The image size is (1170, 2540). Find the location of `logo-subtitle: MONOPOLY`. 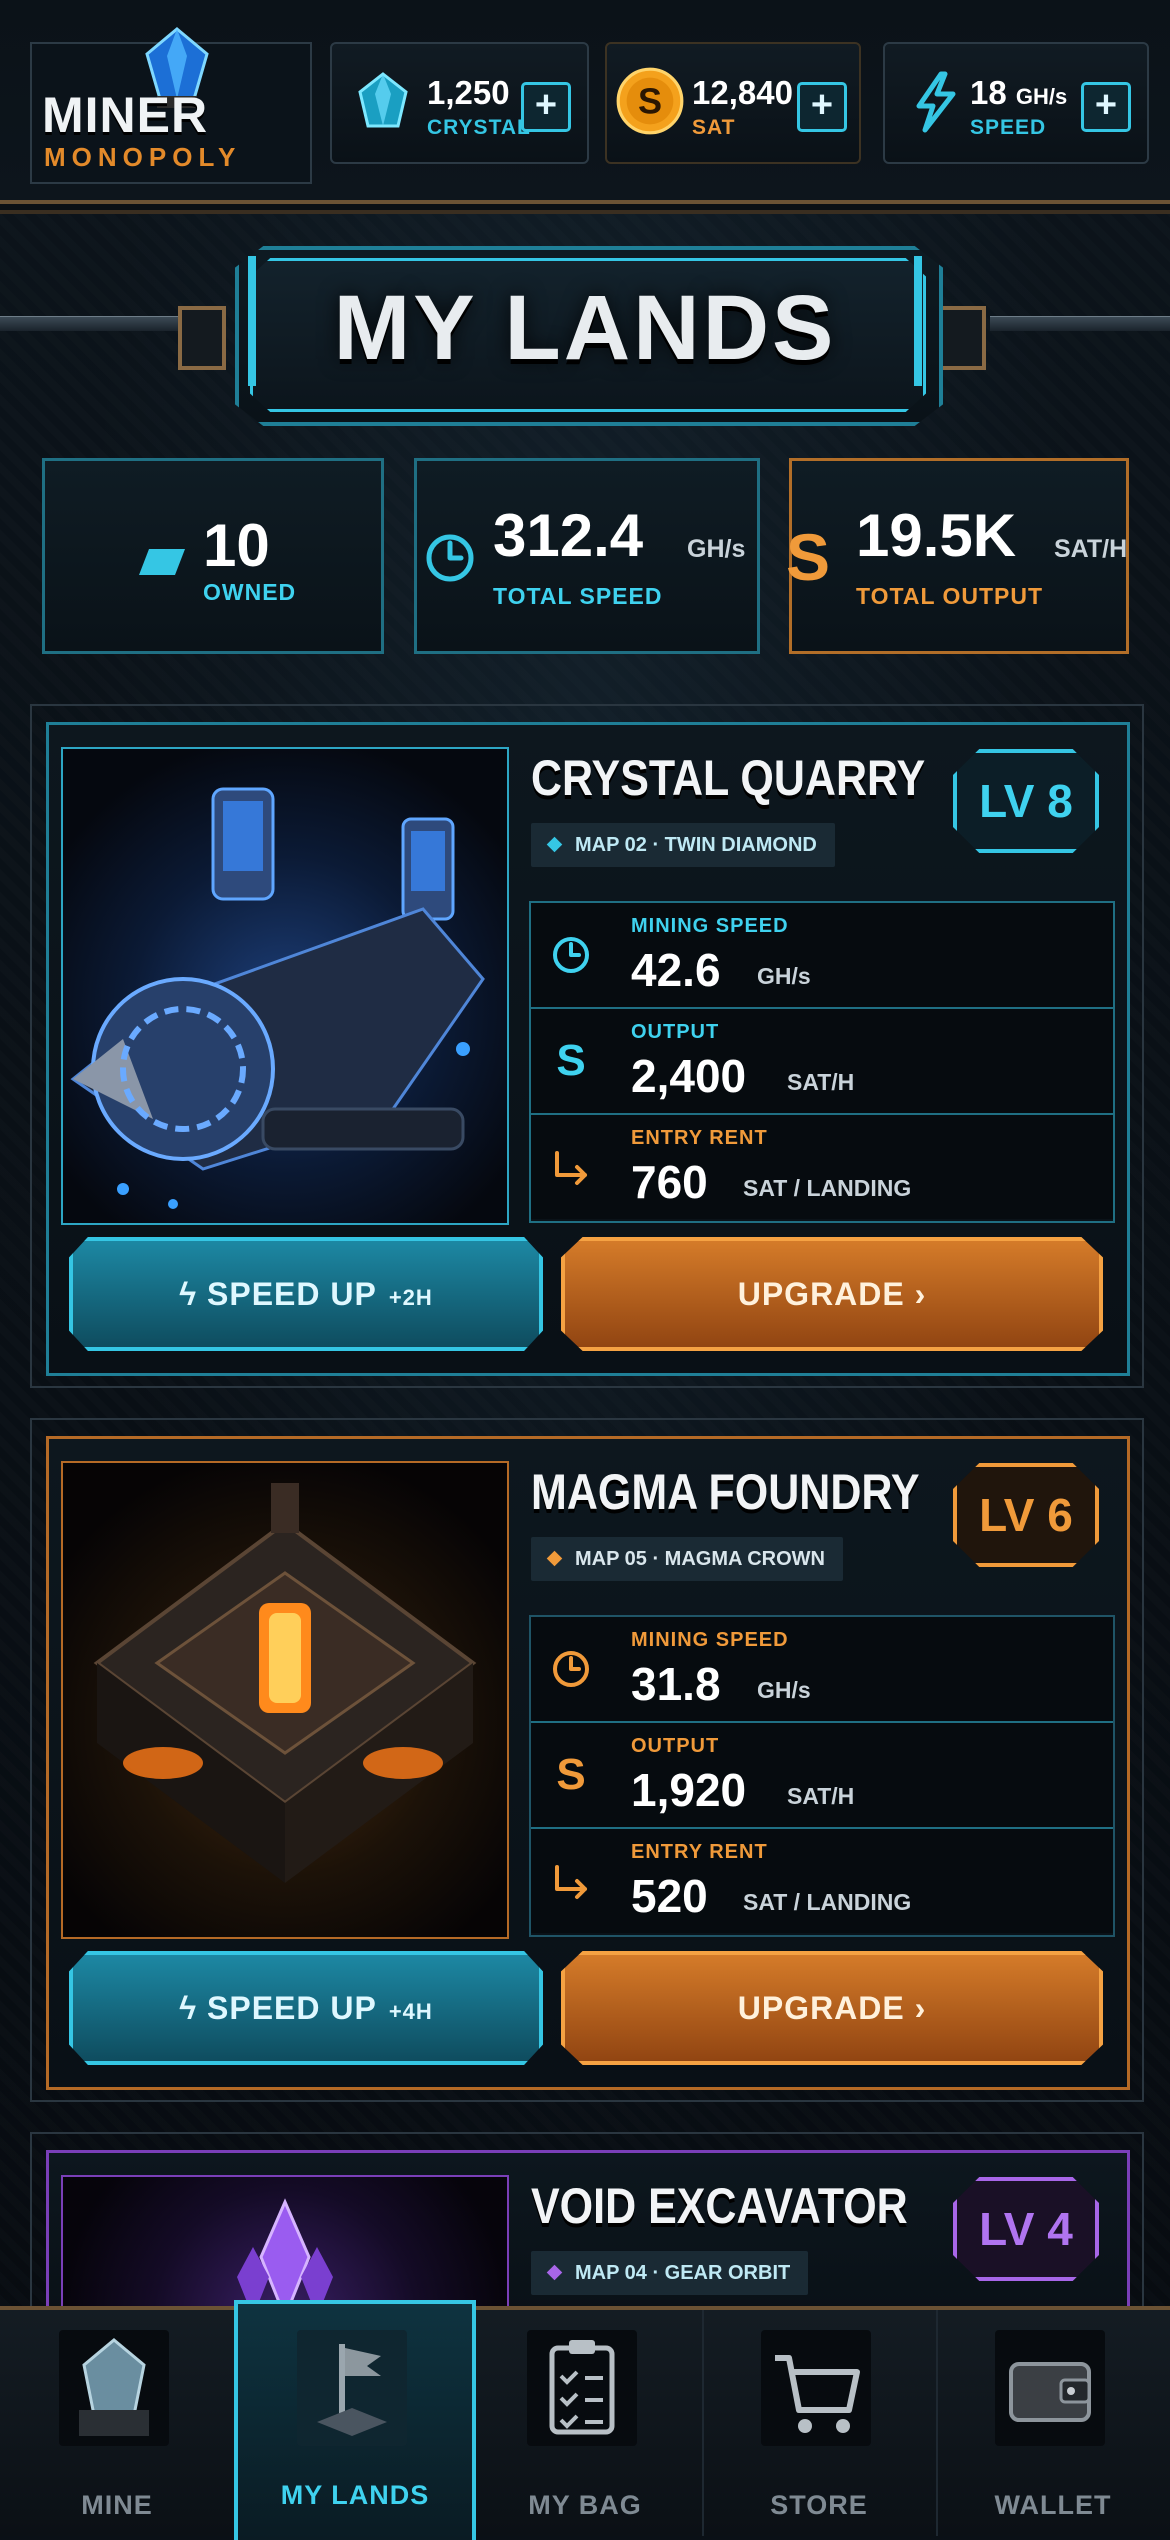

logo-subtitle: MONOPOLY is located at coordinates (143, 157).